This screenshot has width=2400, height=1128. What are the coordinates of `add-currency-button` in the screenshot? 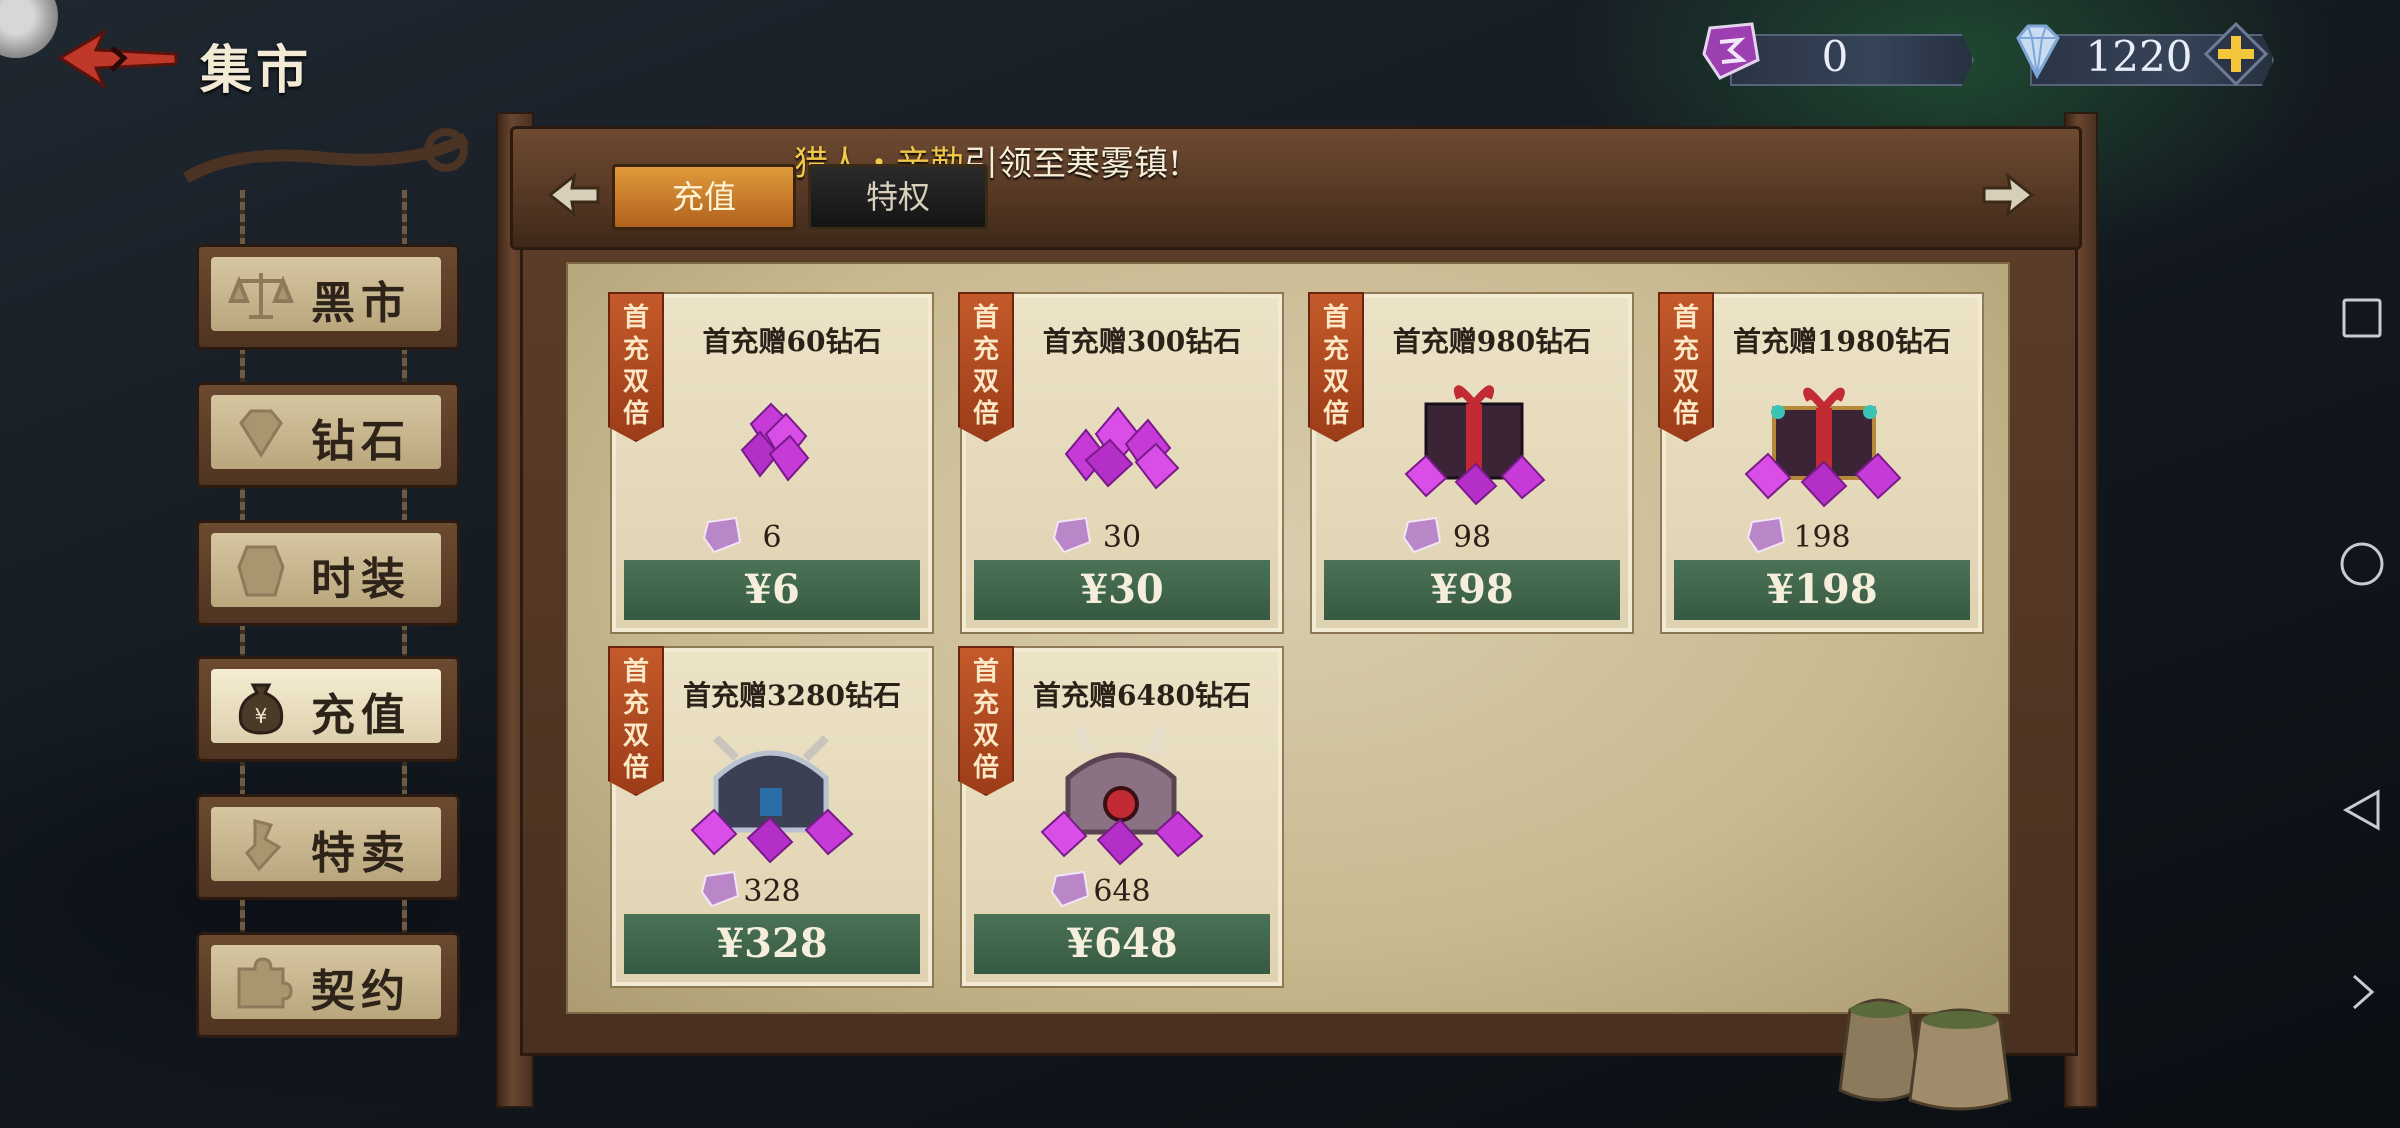 It's located at (2236, 54).